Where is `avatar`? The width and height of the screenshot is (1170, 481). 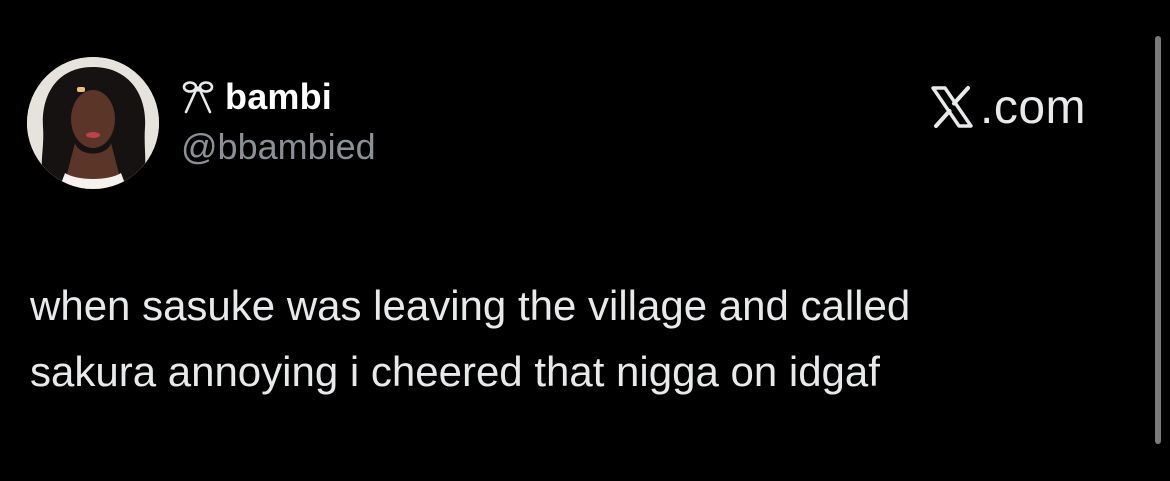
avatar is located at coordinates (93, 123).